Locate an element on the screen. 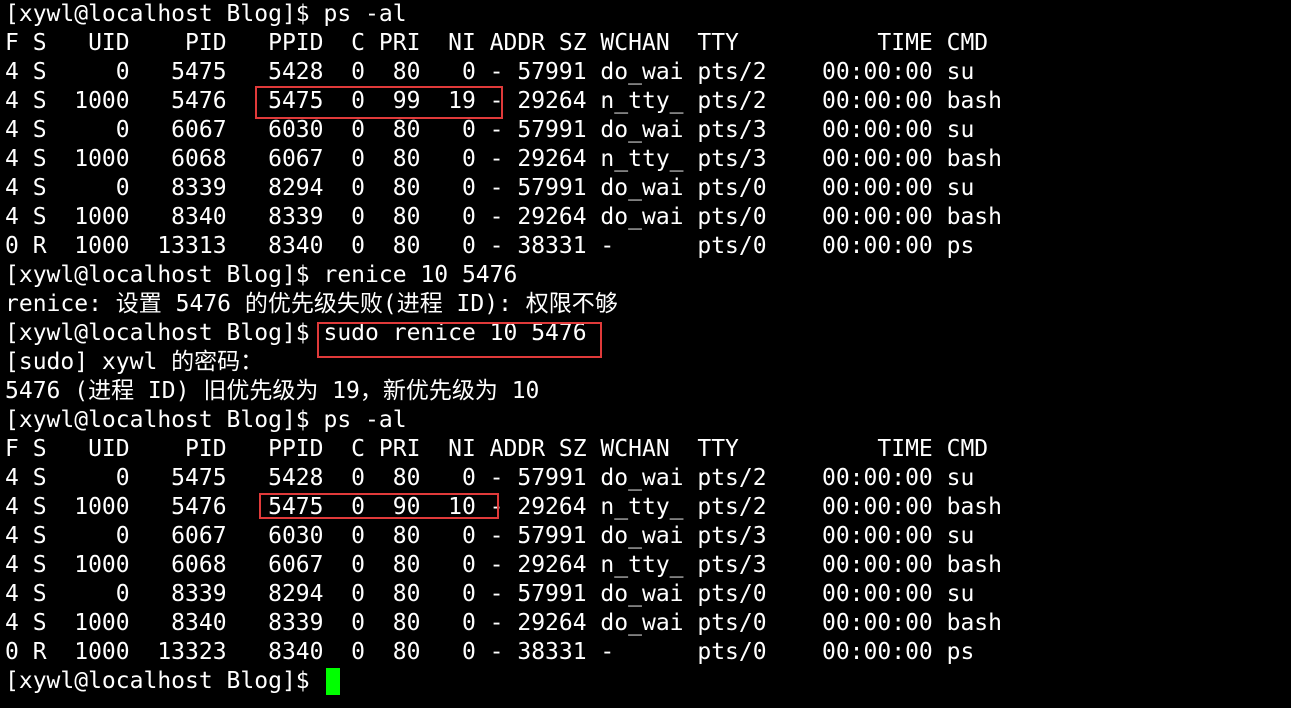 The image size is (1291, 708). prompt-line: [xywl@localhost Blog]$ is located at coordinates (164, 681).